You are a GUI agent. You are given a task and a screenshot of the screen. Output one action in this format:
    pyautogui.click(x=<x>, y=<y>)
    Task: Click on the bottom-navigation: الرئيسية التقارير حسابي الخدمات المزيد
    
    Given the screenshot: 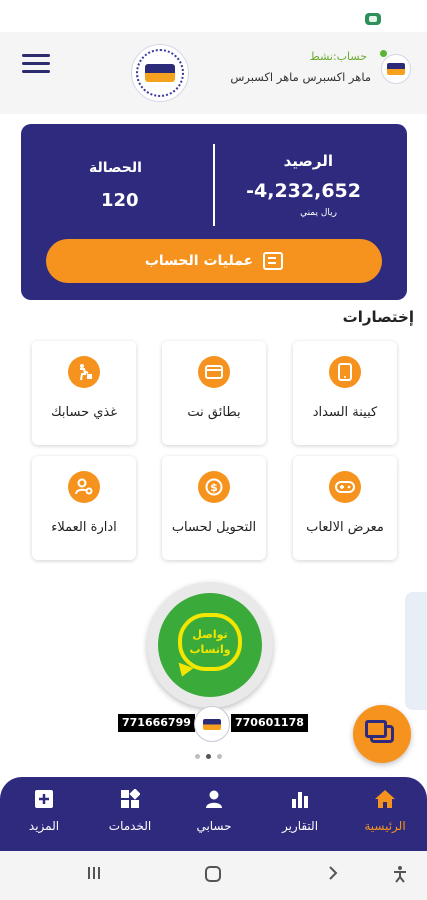 What is the action you would take?
    pyautogui.click(x=213, y=814)
    